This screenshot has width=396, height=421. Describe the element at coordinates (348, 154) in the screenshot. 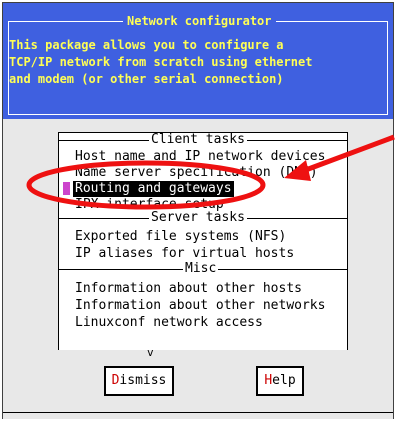

I see `annotation-arrow-shaft` at that location.